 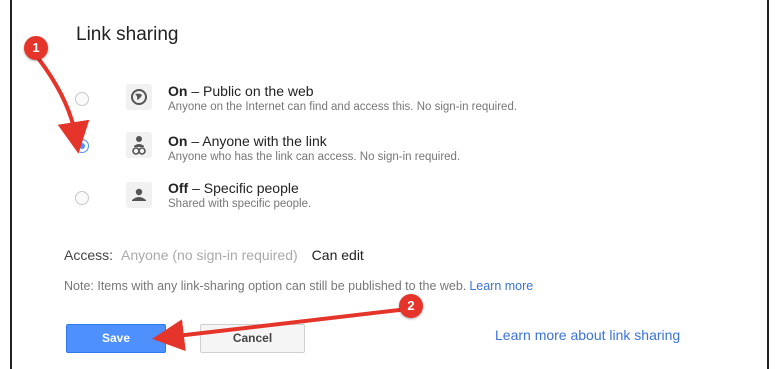 What do you see at coordinates (36, 48) in the screenshot?
I see `annotation-badge-1: 1` at bounding box center [36, 48].